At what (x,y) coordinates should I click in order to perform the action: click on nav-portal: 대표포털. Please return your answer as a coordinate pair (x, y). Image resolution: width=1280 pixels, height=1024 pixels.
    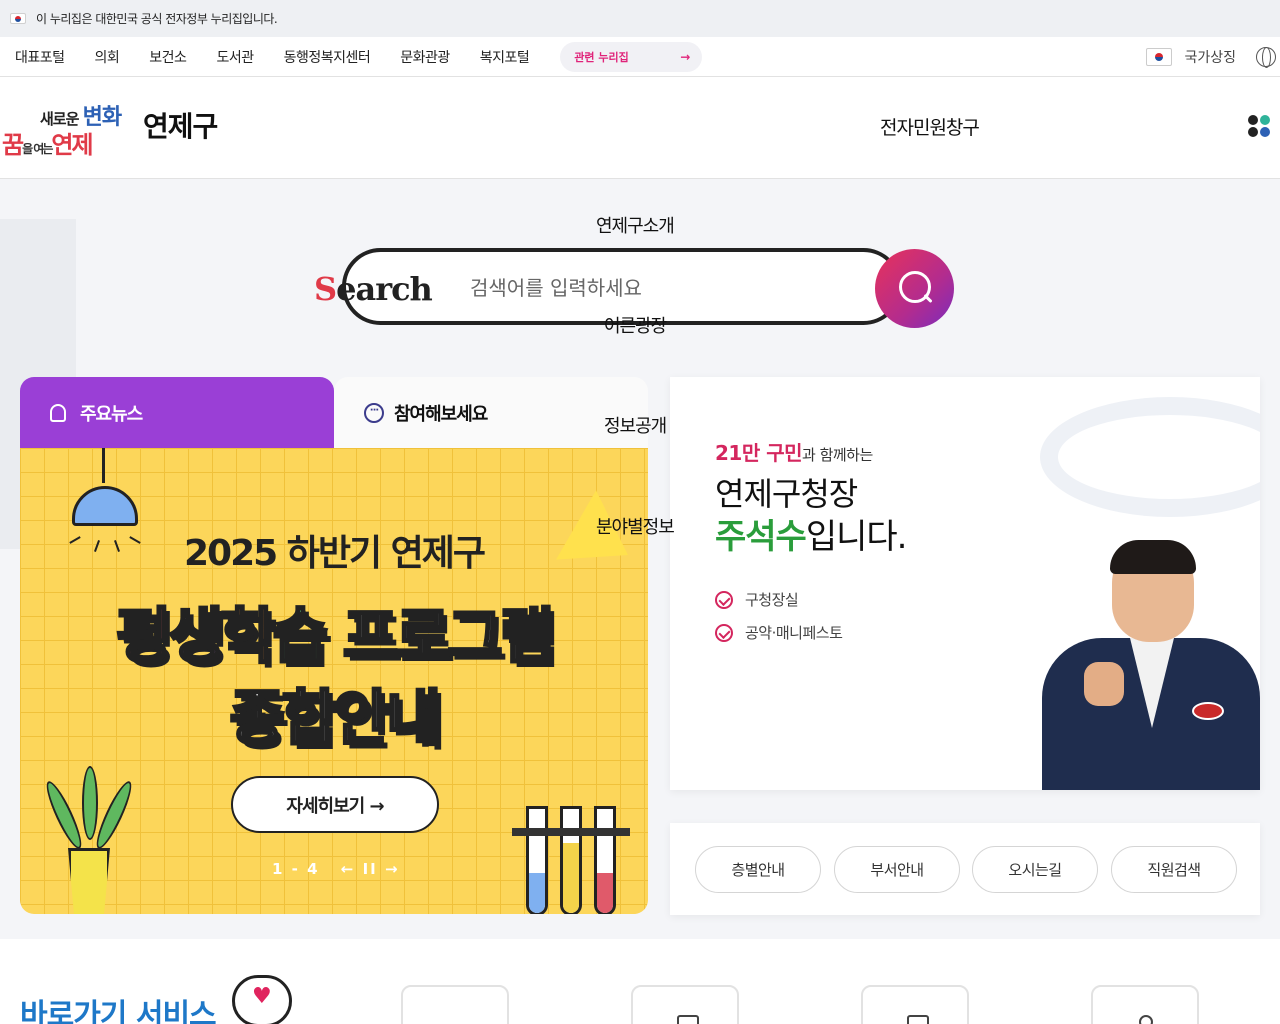
    Looking at the image, I should click on (40, 57).